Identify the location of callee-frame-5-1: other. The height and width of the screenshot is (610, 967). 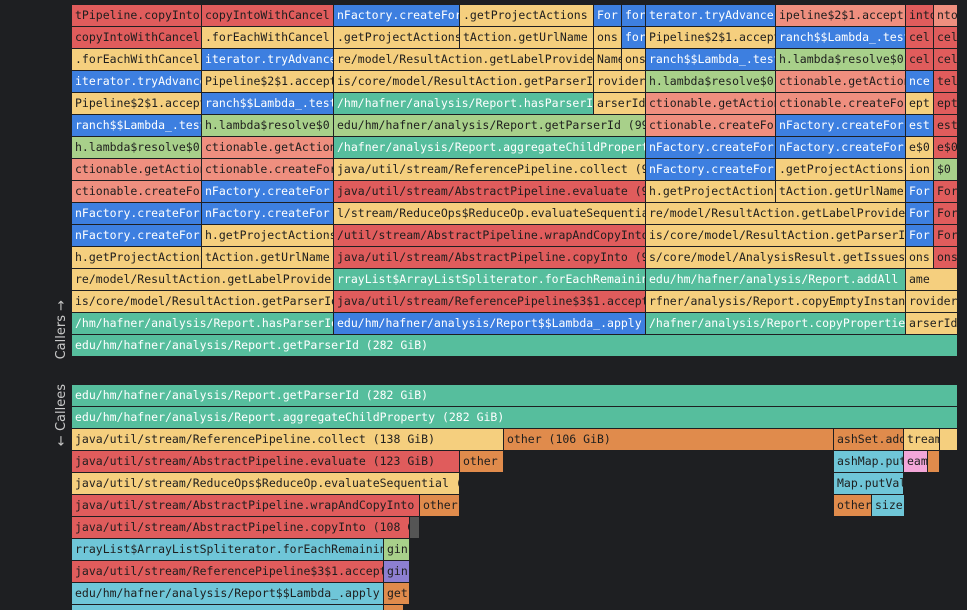
(440, 505).